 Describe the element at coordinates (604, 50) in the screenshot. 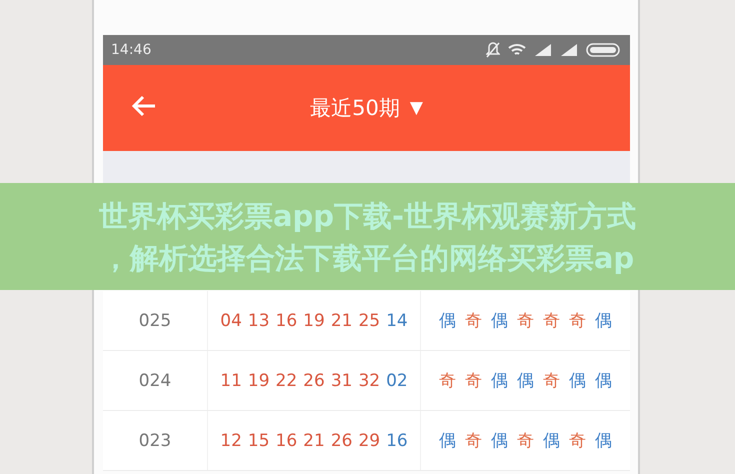

I see `battery-icon` at that location.